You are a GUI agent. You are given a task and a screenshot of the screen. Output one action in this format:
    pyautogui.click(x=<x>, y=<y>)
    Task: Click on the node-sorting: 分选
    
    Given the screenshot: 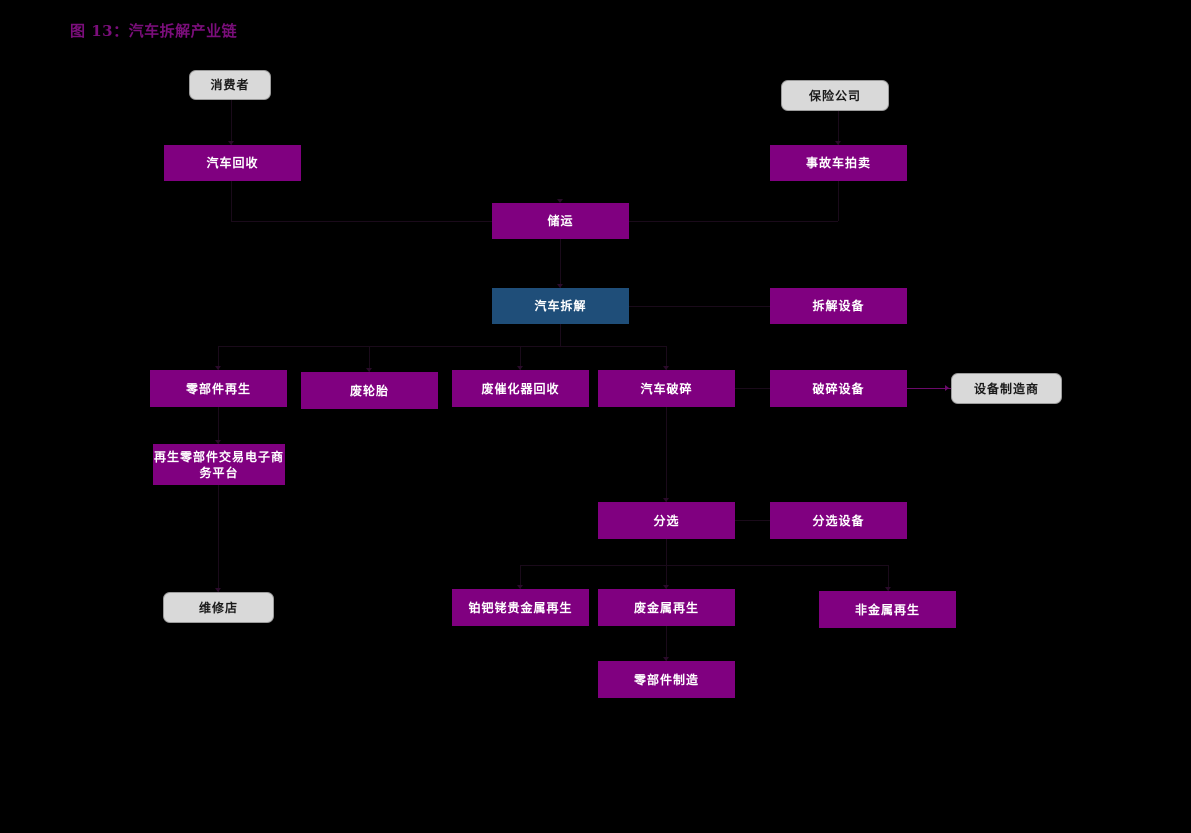 What is the action you would take?
    pyautogui.click(x=666, y=520)
    